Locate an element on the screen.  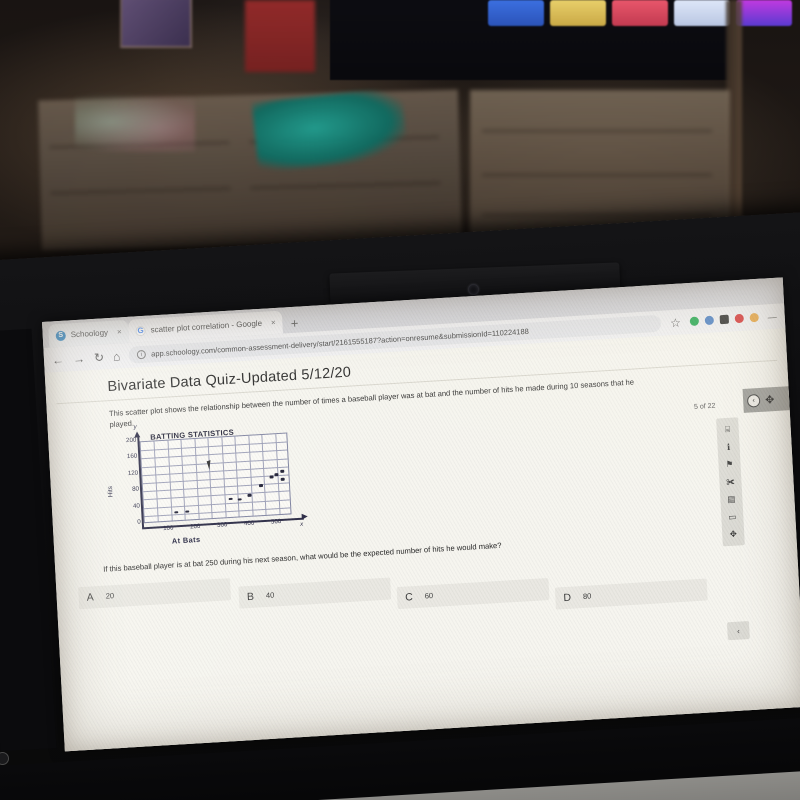
tab-title: Schoology is located at coordinates (89, 334).